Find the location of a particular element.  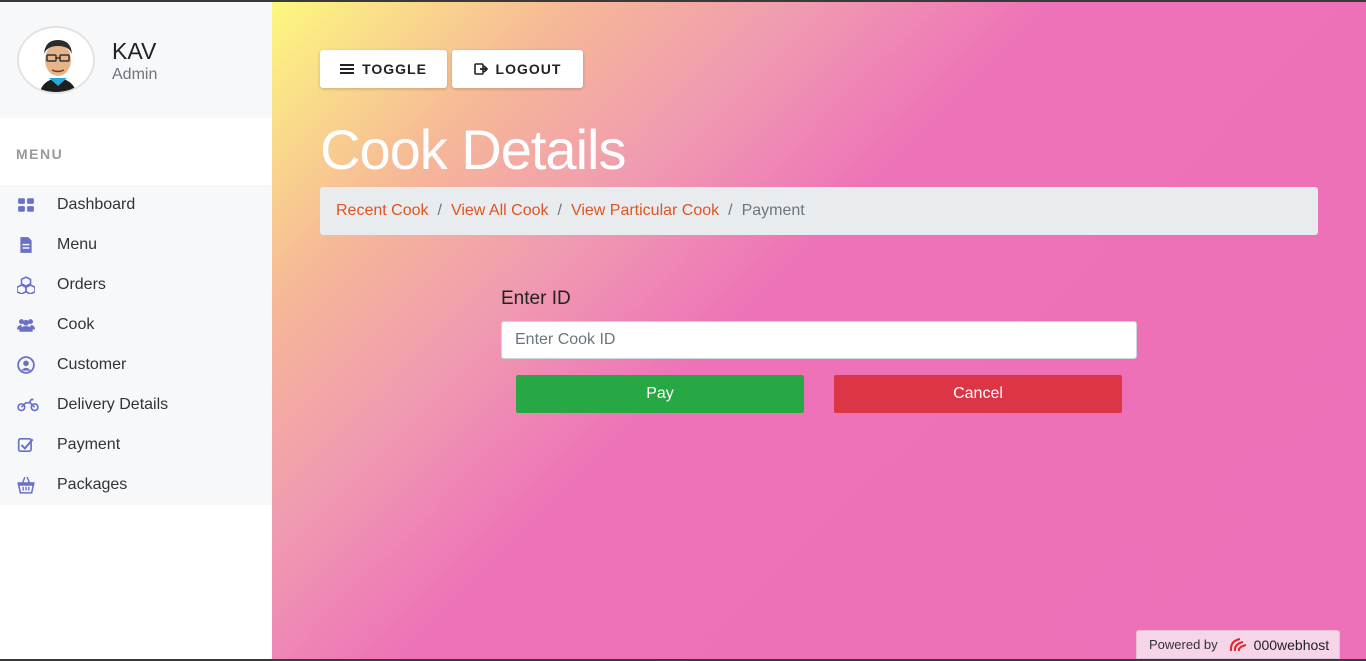

users-icon is located at coordinates (28, 325).